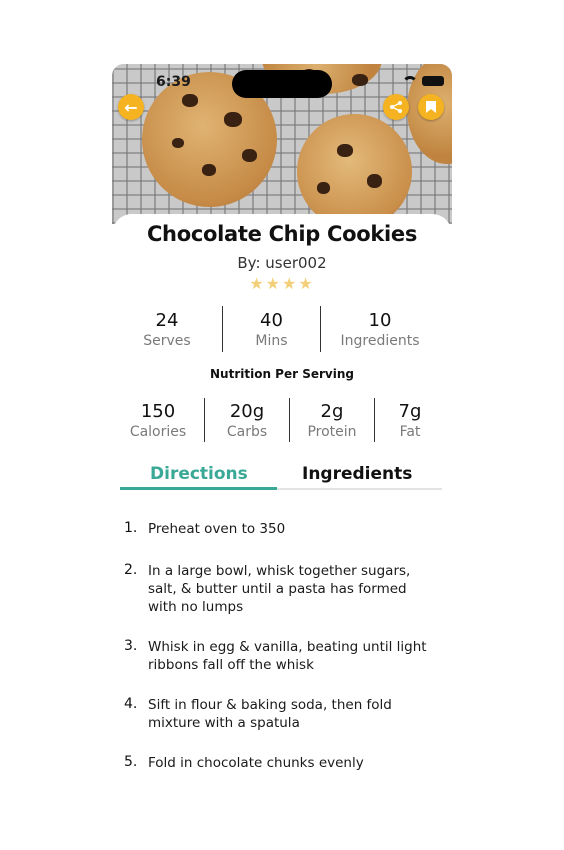  What do you see at coordinates (357, 474) in the screenshot?
I see `tab-ingredients: Ingredients` at bounding box center [357, 474].